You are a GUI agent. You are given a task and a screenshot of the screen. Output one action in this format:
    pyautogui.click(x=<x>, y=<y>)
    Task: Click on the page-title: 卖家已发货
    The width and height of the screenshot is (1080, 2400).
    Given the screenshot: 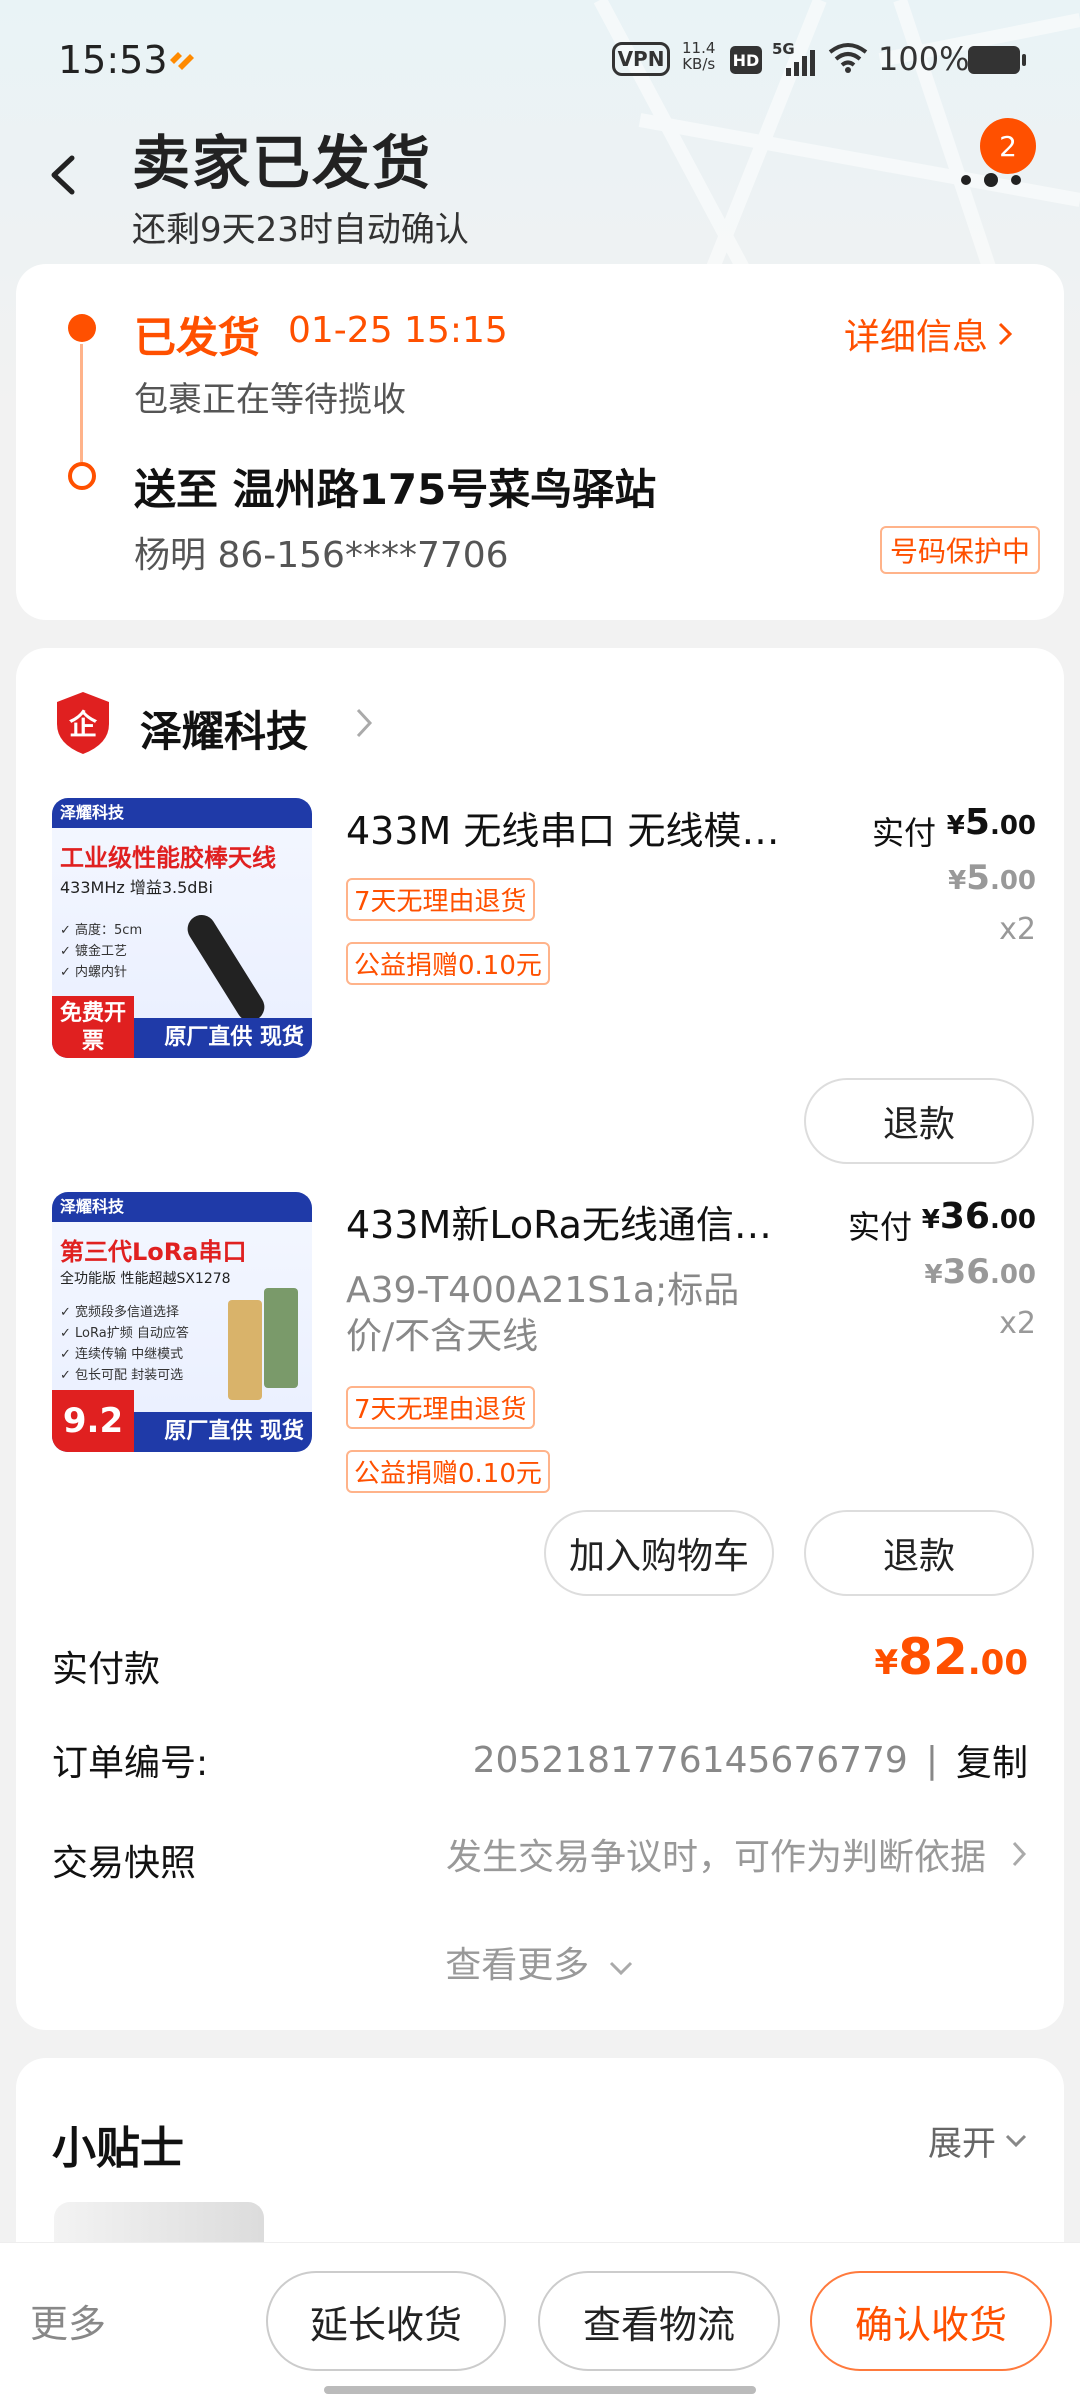 What is the action you would take?
    pyautogui.click(x=282, y=163)
    